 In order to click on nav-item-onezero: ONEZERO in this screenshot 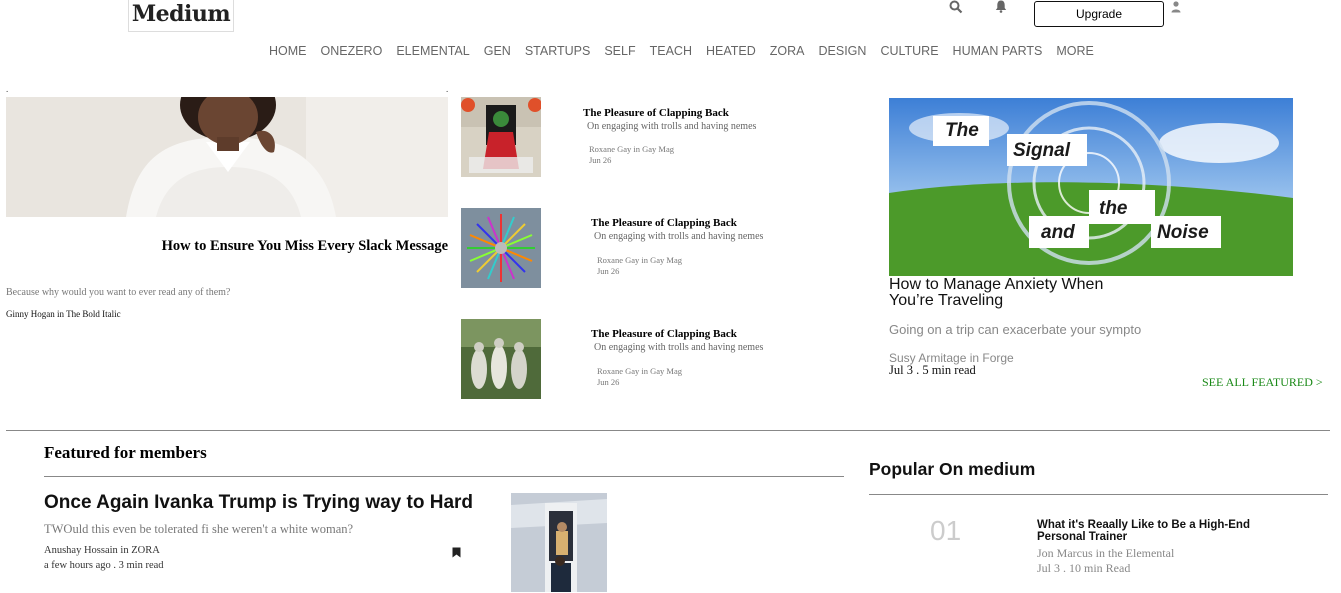, I will do `click(352, 51)`.